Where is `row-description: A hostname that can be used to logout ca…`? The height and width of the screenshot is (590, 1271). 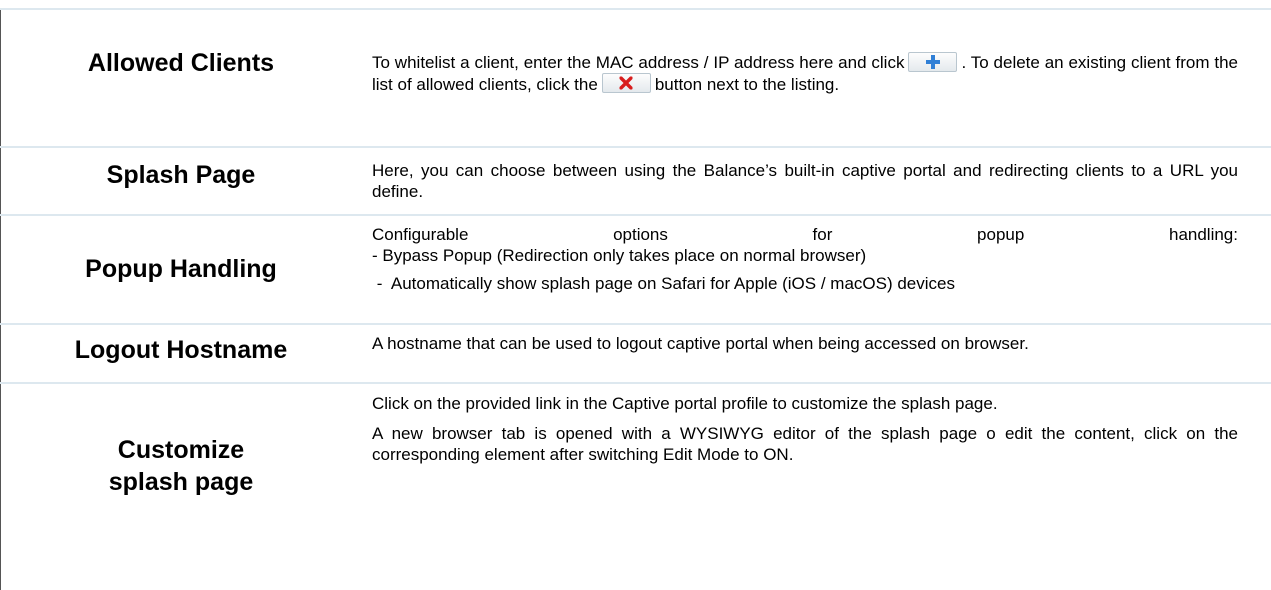 row-description: A hostname that can be used to logout ca… is located at coordinates (700, 343).